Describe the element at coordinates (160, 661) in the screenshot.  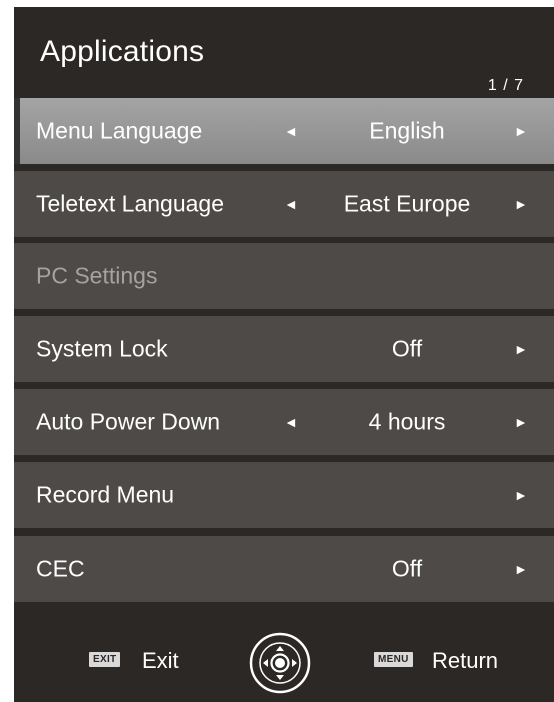
I see `exit-button: Exit` at that location.